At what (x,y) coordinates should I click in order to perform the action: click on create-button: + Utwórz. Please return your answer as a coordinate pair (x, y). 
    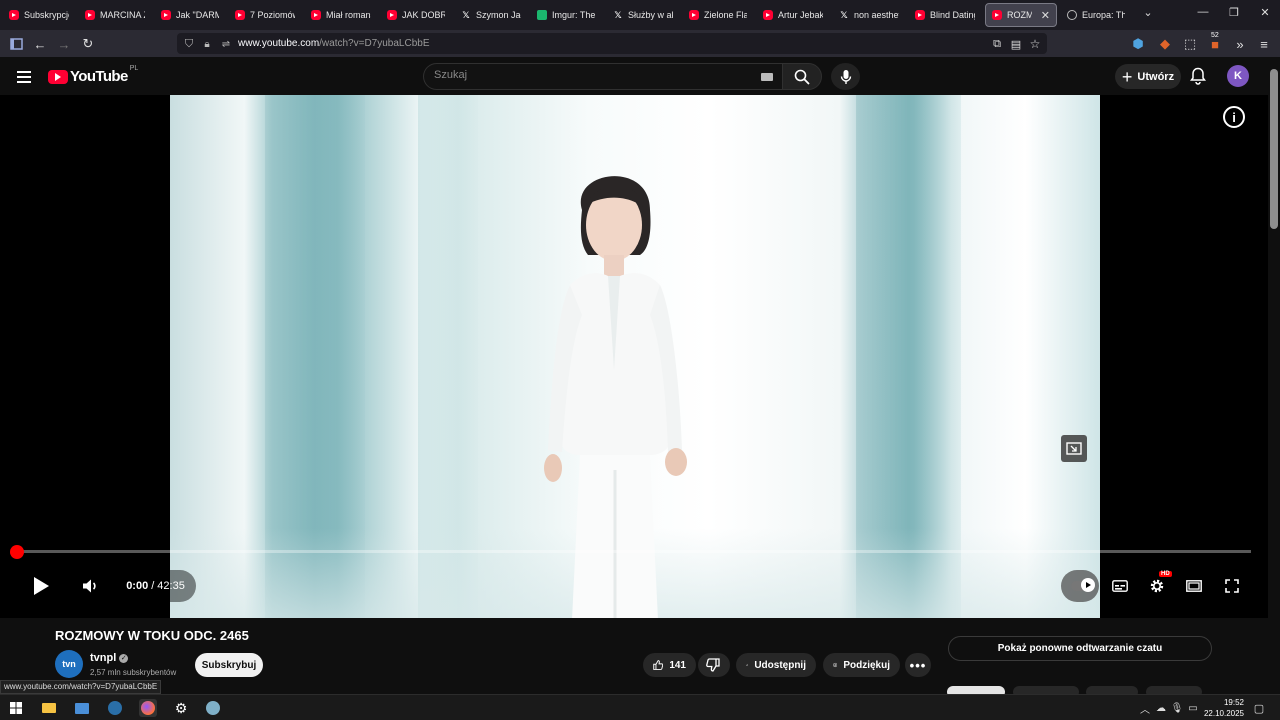
    Looking at the image, I should click on (1148, 76).